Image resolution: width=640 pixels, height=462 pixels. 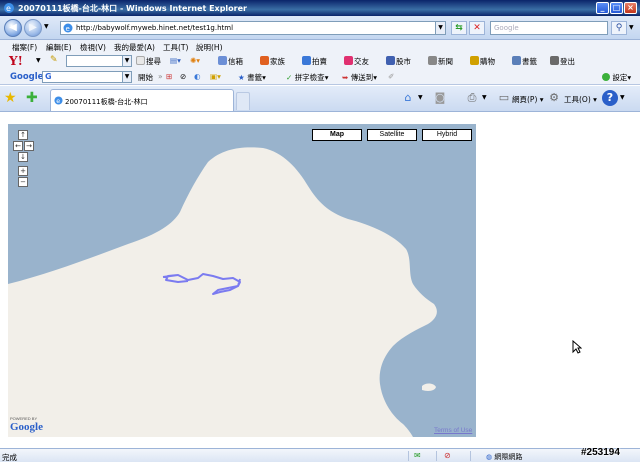 What do you see at coordinates (440, 28) in the screenshot?
I see `address-dropdown-icon: ▼` at bounding box center [440, 28].